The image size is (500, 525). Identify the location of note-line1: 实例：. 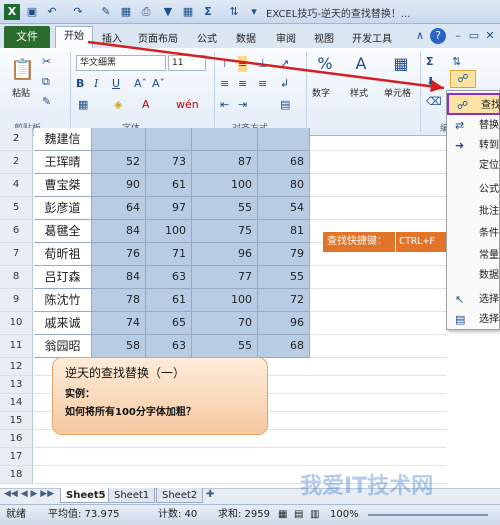
(80, 394).